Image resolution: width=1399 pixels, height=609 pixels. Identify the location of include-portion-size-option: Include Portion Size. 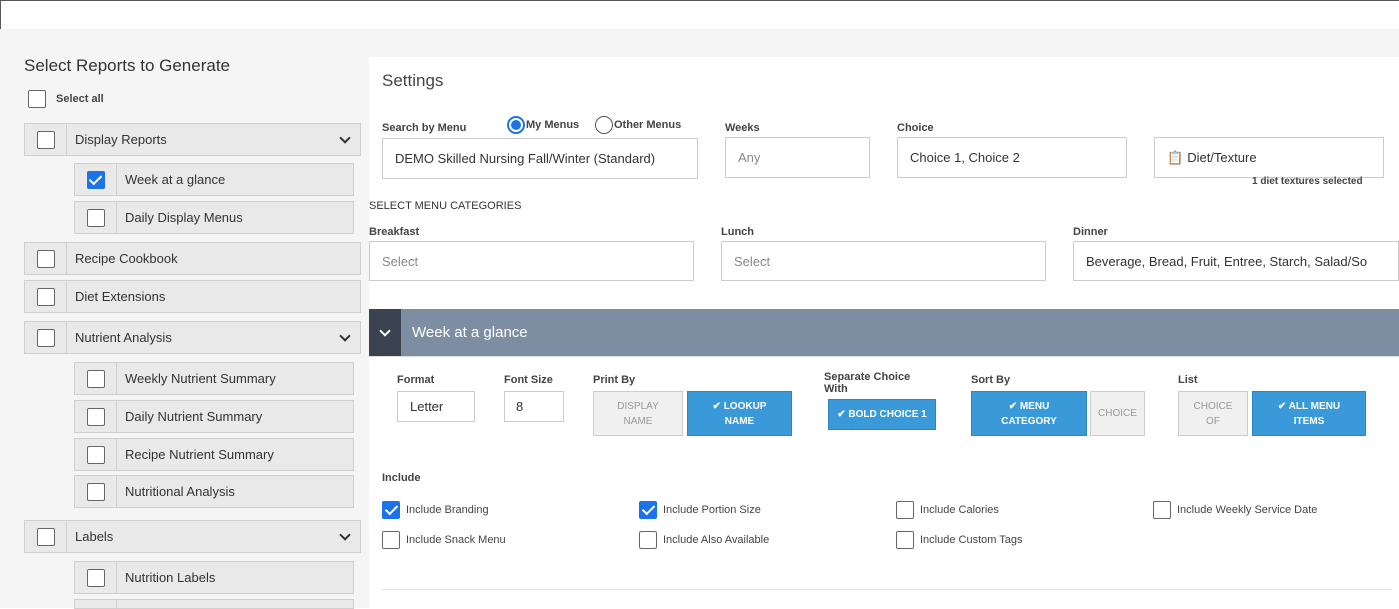
(700, 510).